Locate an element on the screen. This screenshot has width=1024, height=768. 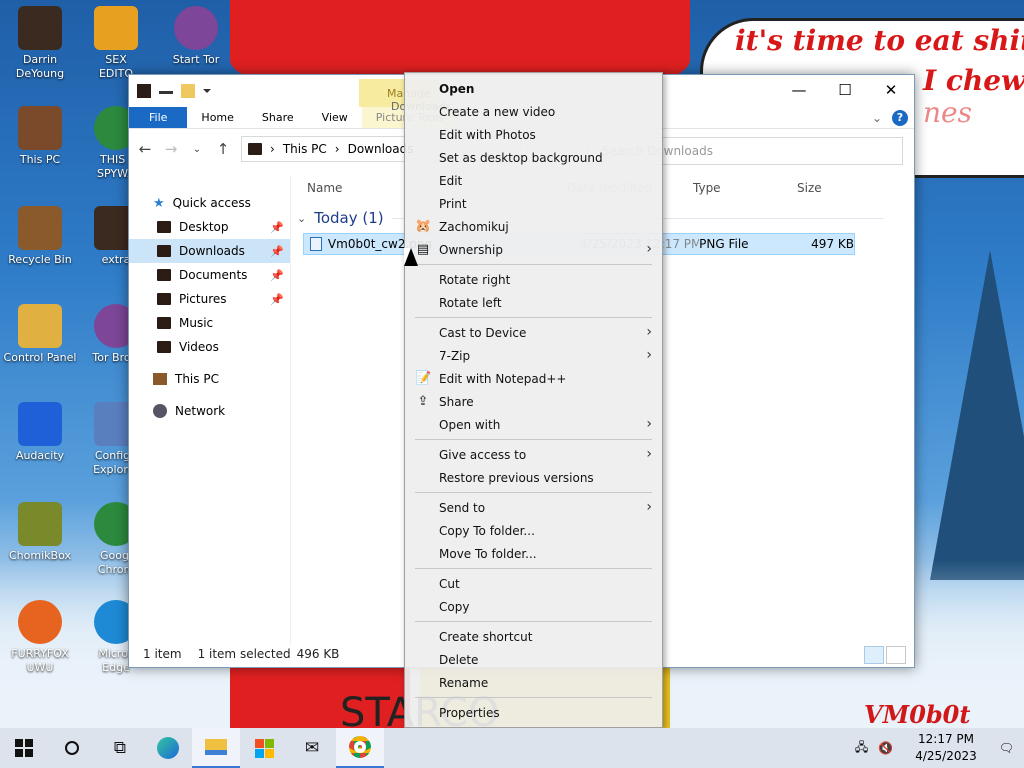
taskbar-store is located at coordinates (264, 748).